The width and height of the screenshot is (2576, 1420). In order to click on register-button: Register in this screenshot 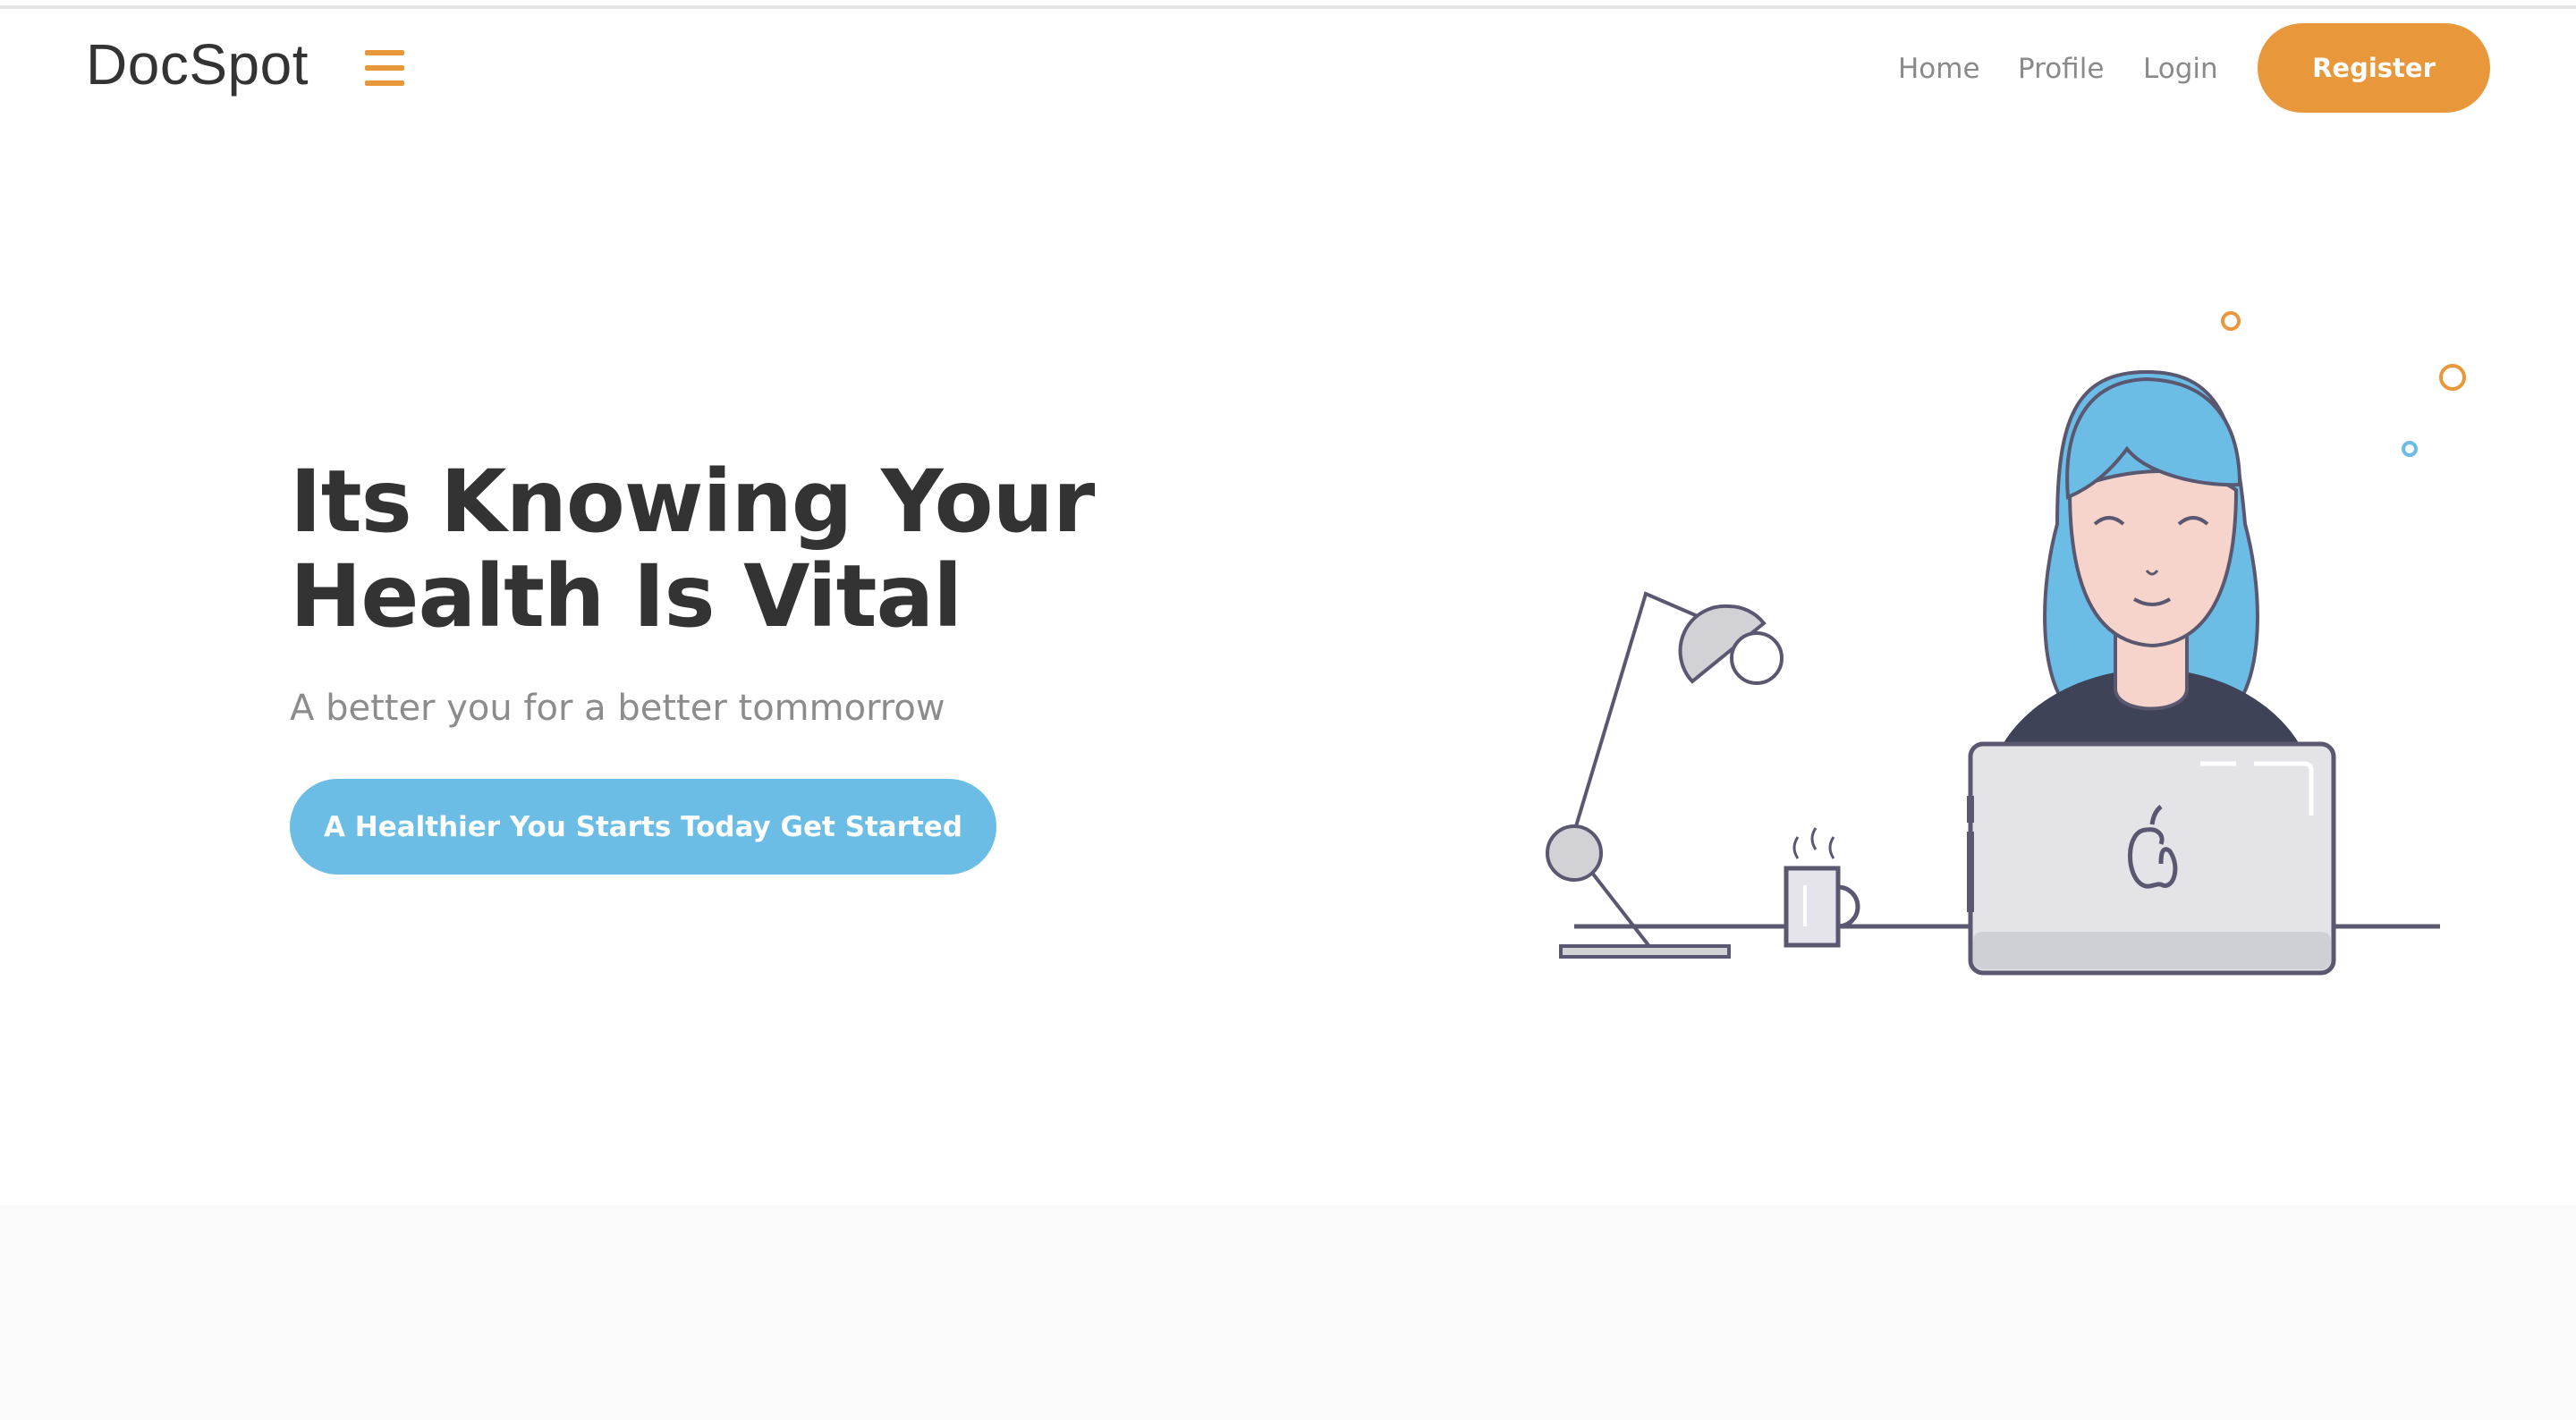, I will do `click(2374, 68)`.